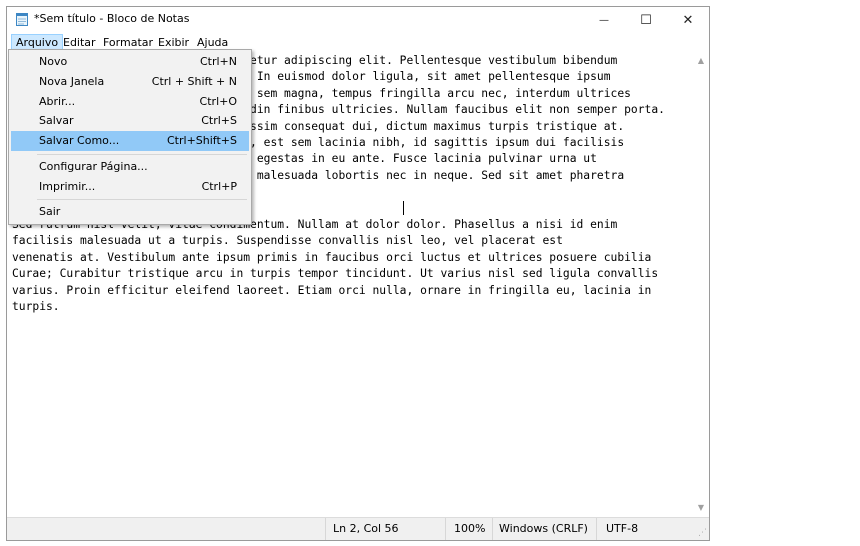 Image resolution: width=860 pixels, height=546 pixels. I want to click on encoding: UTF-8, so click(622, 528).